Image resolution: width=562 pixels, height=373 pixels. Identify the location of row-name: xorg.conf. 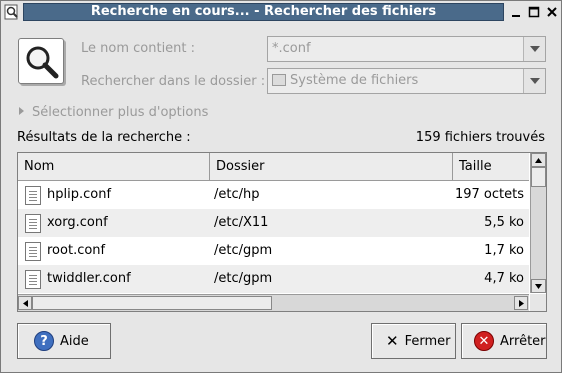
(77, 222).